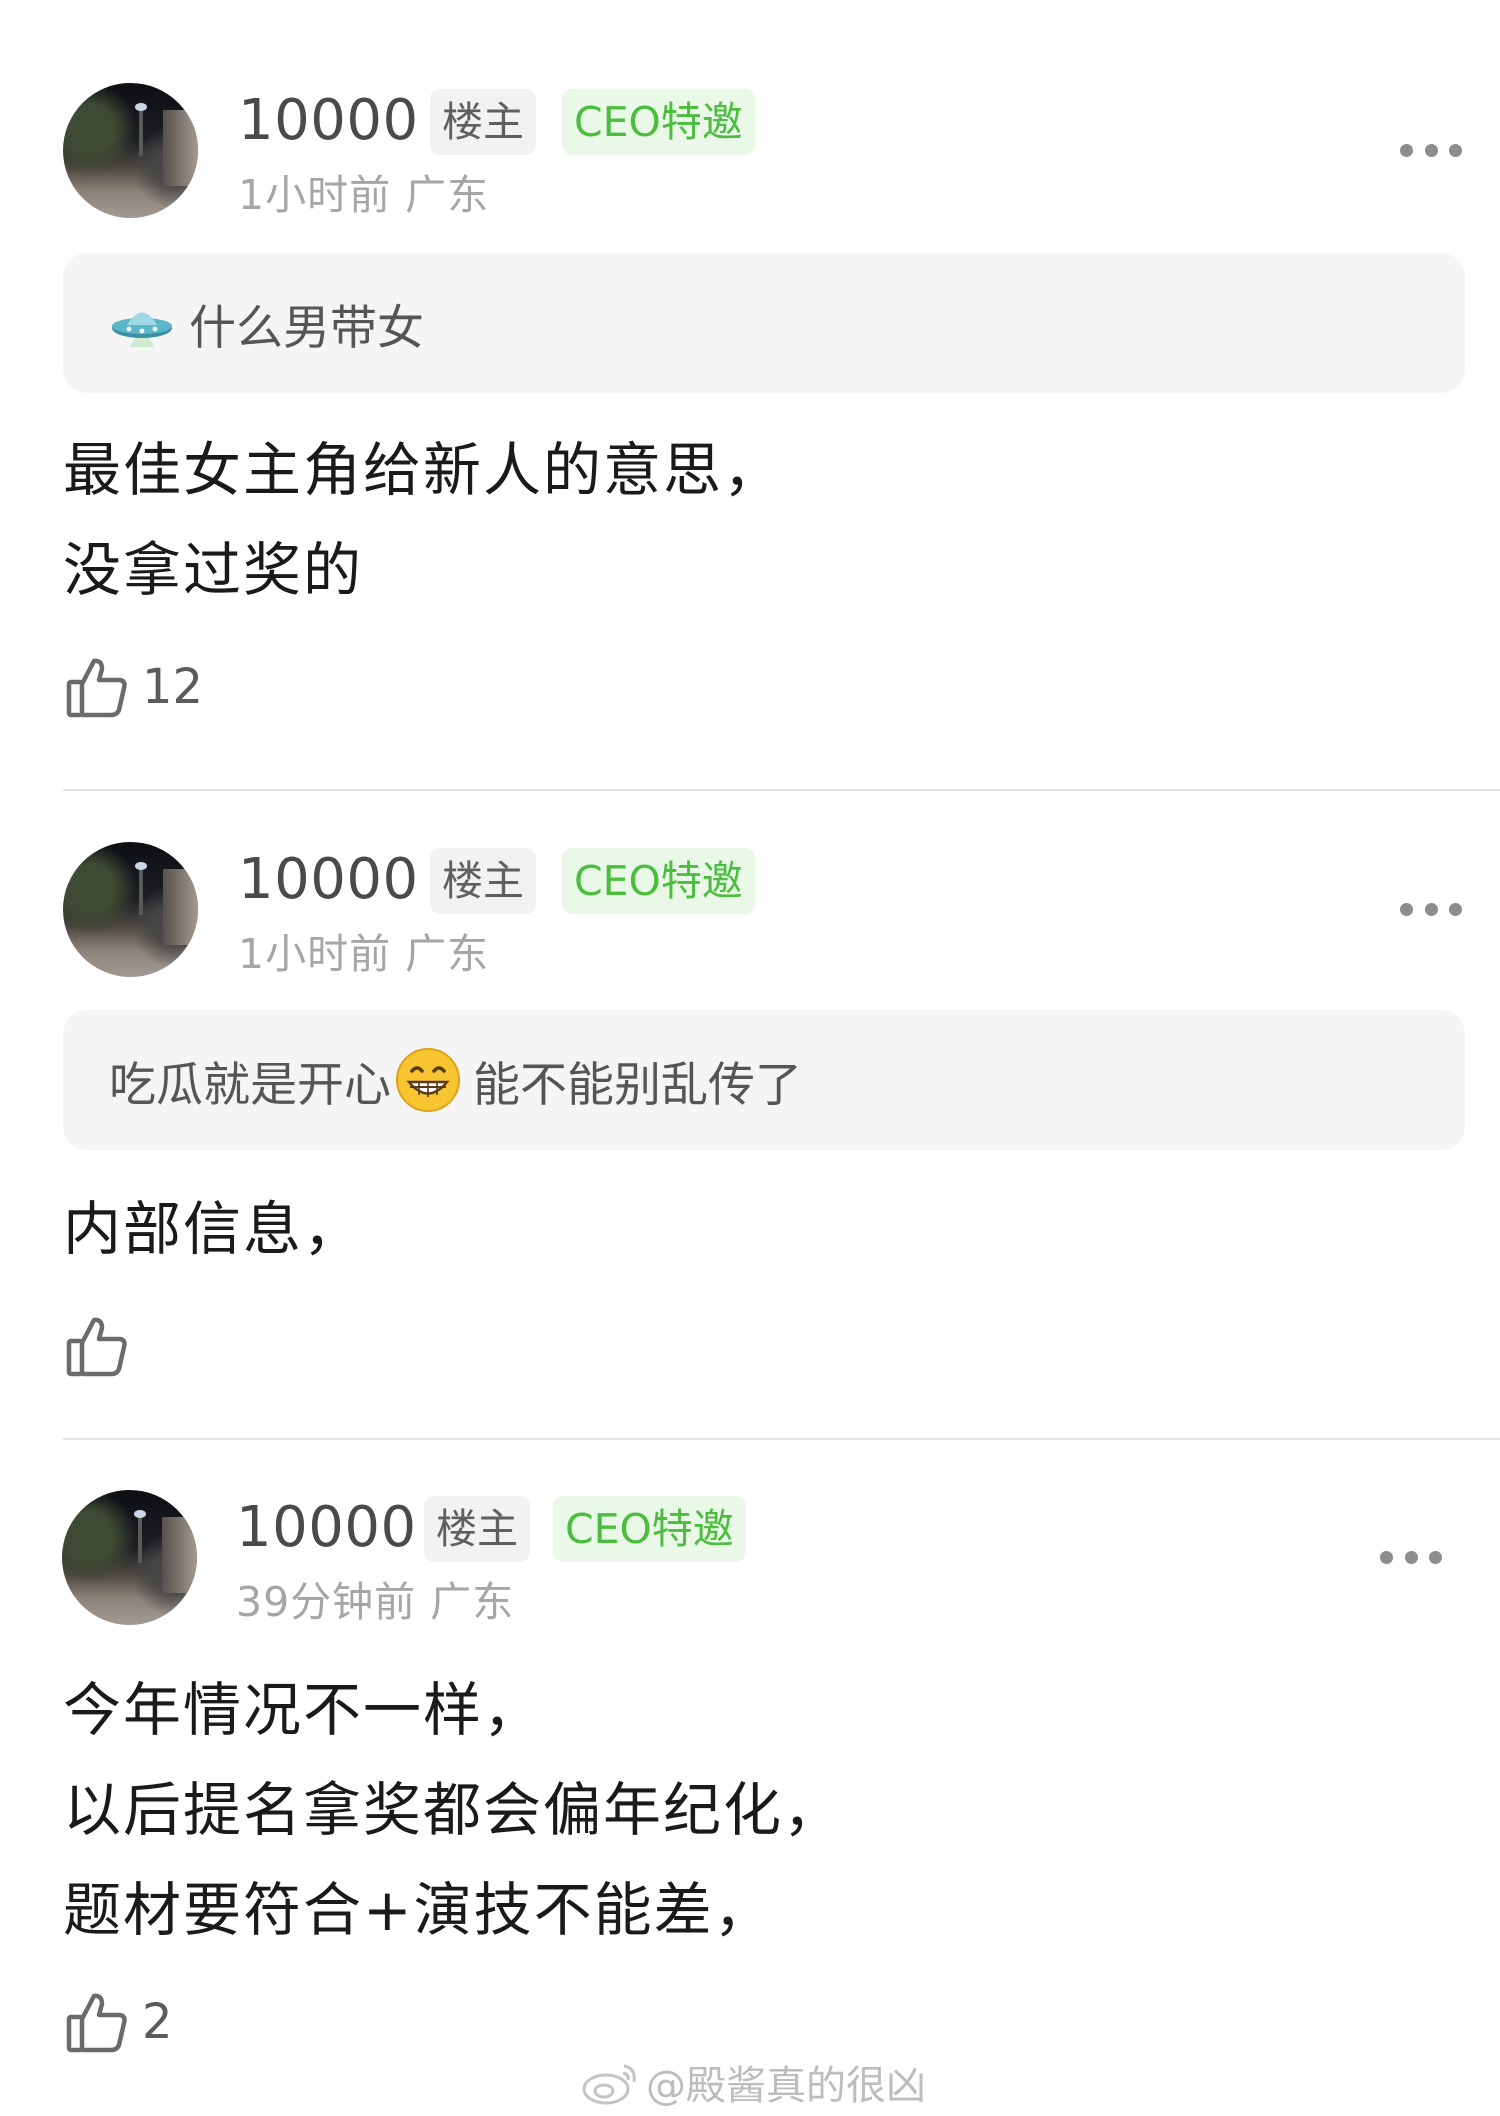  What do you see at coordinates (250, 1085) in the screenshot?
I see `quote-text: 吃瓜就是开心` at bounding box center [250, 1085].